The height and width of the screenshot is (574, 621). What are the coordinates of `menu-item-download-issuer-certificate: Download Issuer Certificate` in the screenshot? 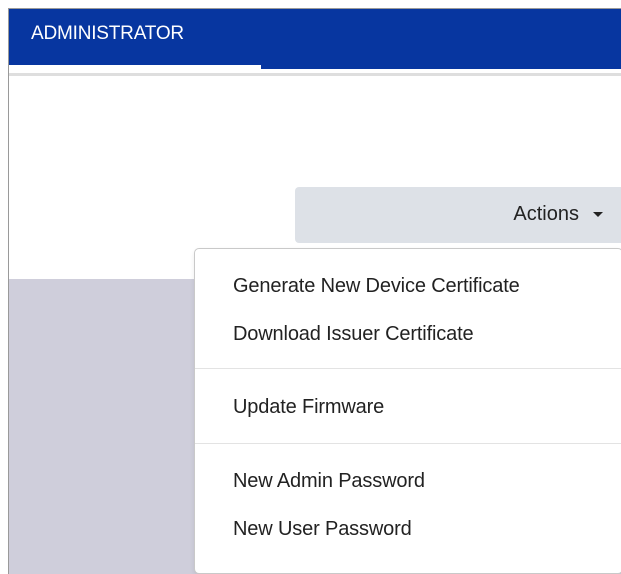 It's located at (353, 334).